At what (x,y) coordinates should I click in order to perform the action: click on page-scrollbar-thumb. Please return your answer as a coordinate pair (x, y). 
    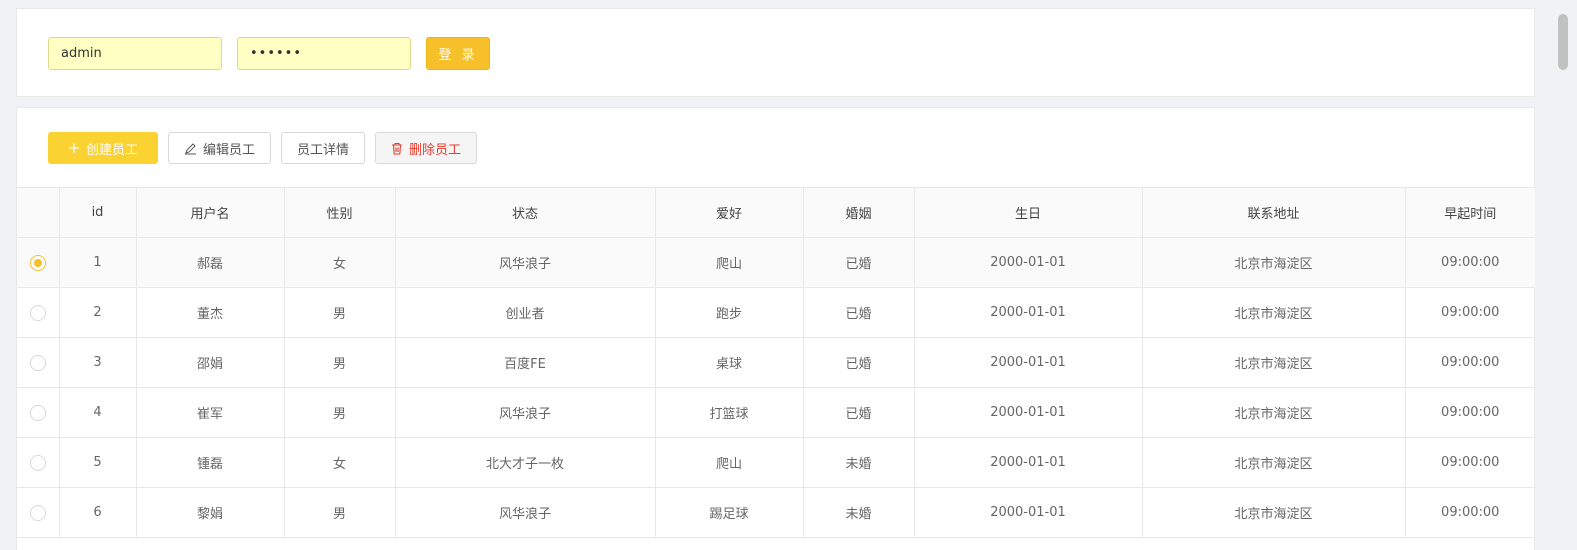
    Looking at the image, I should click on (1563, 42).